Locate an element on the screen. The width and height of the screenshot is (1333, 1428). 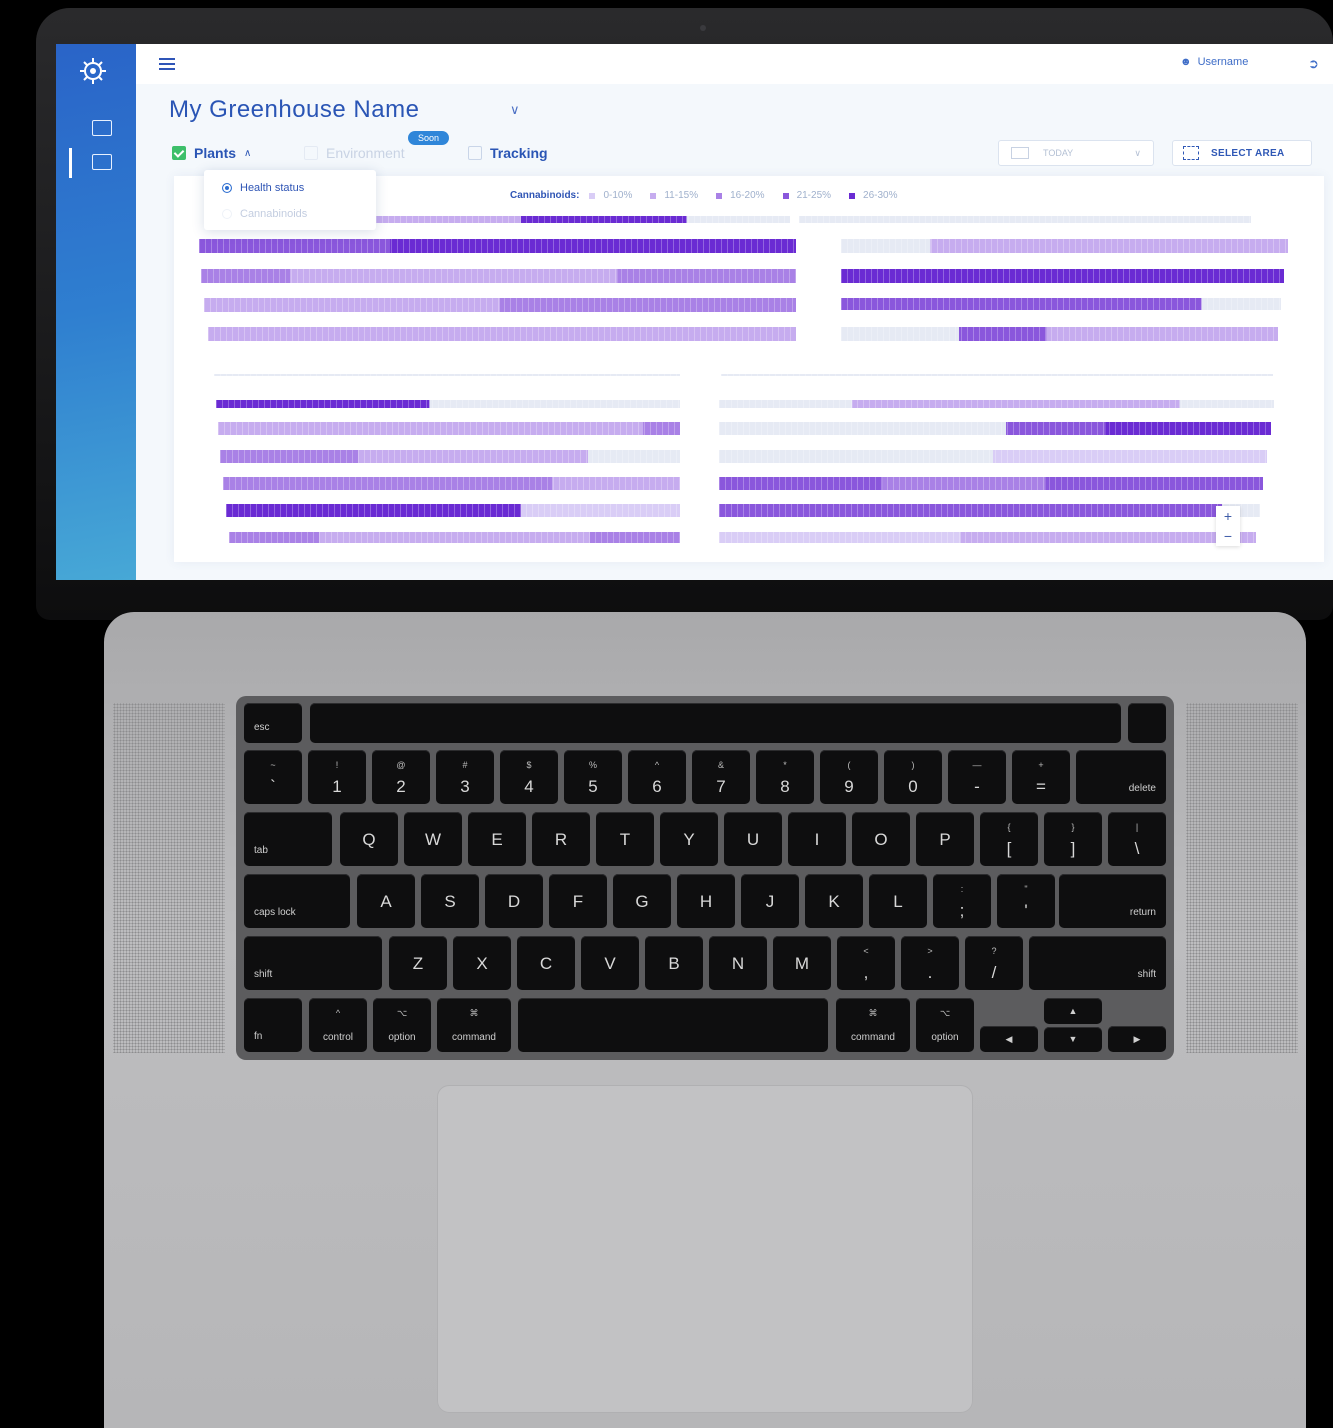
key-command-left: ⌘ command is located at coordinates (474, 1025).